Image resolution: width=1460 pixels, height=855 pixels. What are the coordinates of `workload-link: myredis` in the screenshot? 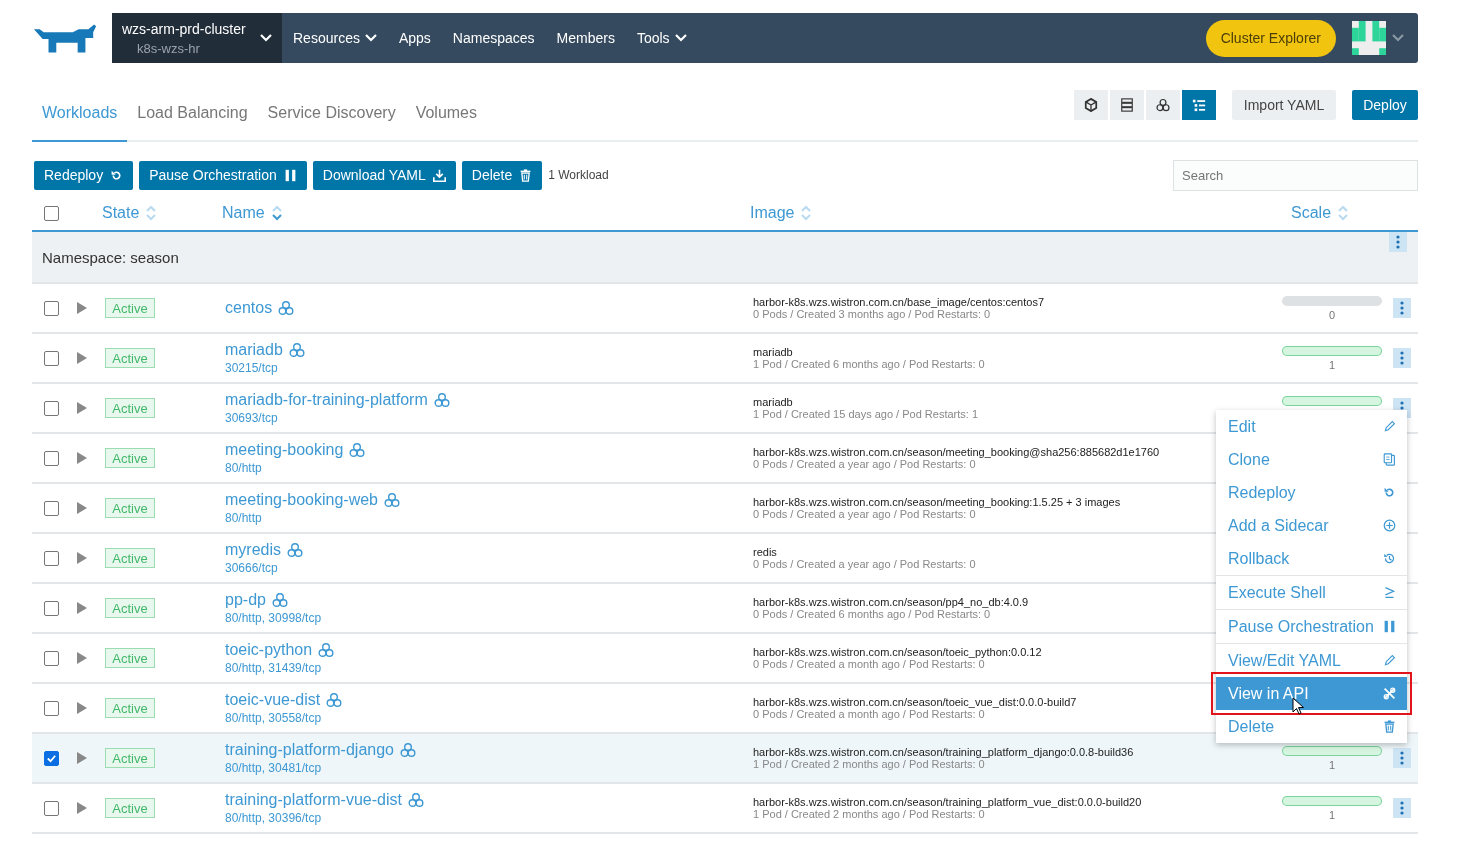 It's located at (253, 550).